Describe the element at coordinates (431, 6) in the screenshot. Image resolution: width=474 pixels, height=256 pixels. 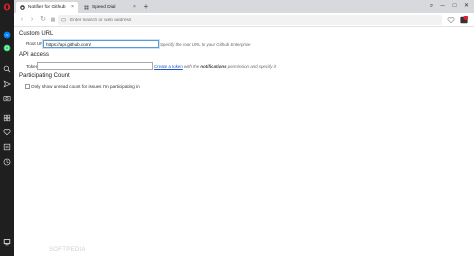
I see `tab-search-icon: ⌕` at that location.